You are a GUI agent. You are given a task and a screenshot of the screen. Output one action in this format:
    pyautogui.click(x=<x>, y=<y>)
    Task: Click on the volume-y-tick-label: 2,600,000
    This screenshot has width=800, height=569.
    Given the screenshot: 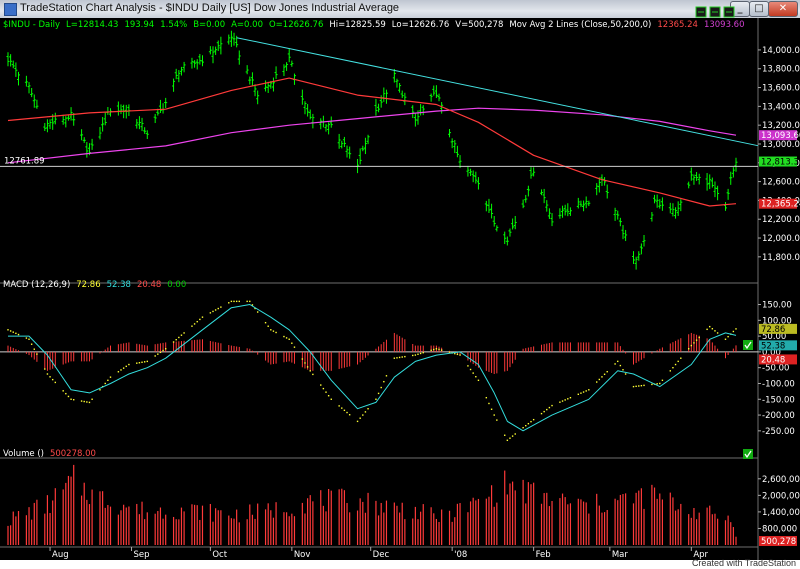 What is the action you would take?
    pyautogui.click(x=781, y=480)
    